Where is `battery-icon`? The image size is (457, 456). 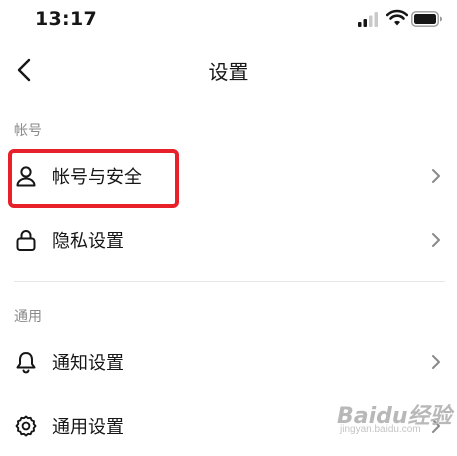
battery-icon is located at coordinates (426, 19).